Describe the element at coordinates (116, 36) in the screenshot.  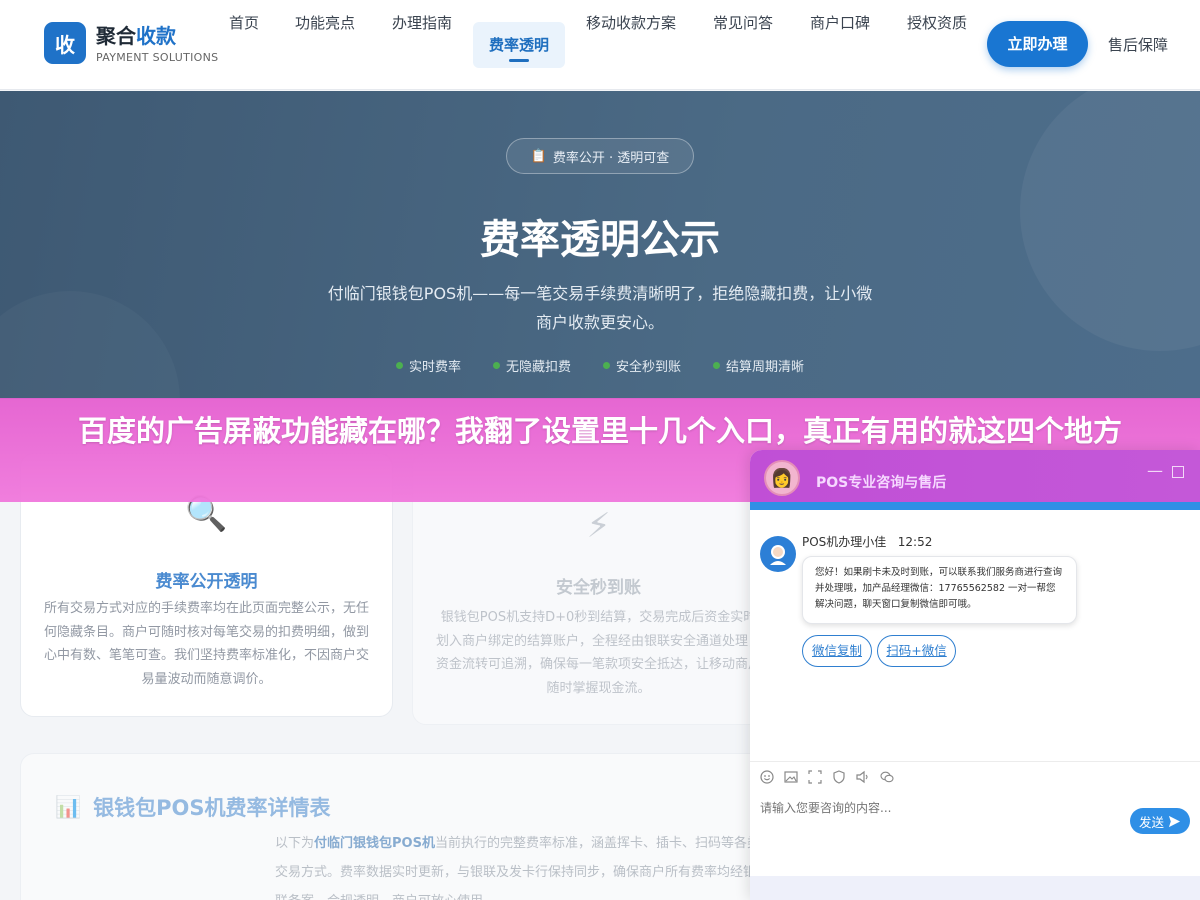
I see `brand-prefix: 聚合` at that location.